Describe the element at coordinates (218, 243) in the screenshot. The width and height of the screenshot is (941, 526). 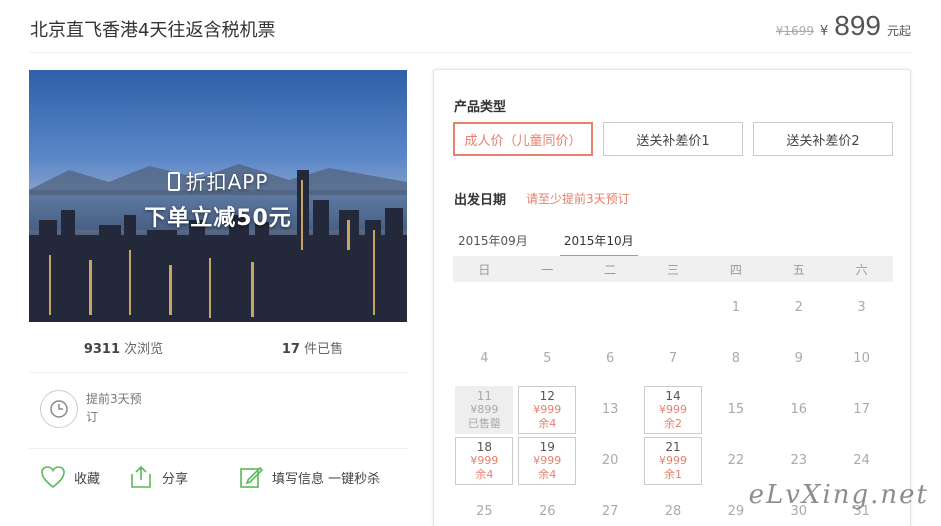
I see `city-skyline-image` at that location.